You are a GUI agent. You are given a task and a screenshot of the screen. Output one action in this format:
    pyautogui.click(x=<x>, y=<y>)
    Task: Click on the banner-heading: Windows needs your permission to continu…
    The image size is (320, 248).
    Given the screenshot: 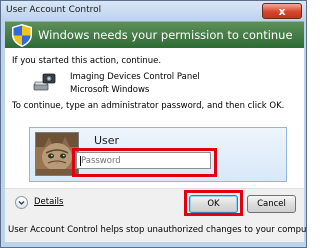 What is the action you would take?
    pyautogui.click(x=165, y=35)
    